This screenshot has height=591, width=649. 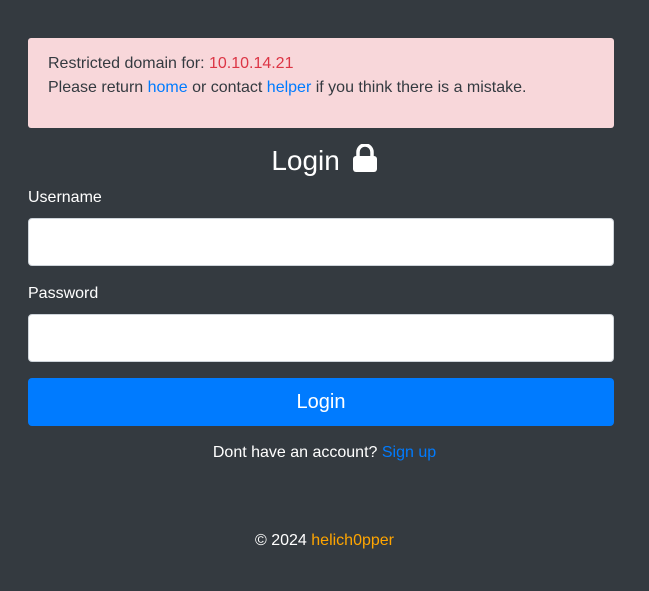 I want to click on alert-return-text: Please return, so click(x=98, y=87).